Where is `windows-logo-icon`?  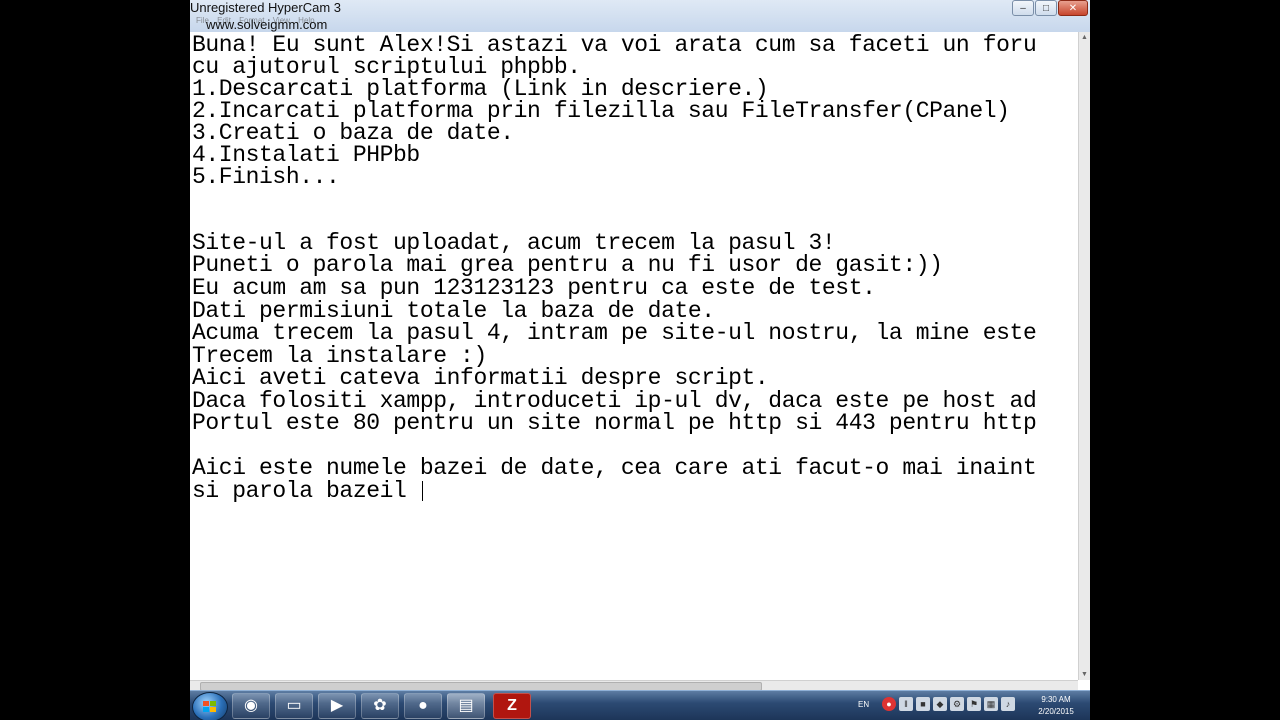
windows-logo-icon is located at coordinates (209, 706).